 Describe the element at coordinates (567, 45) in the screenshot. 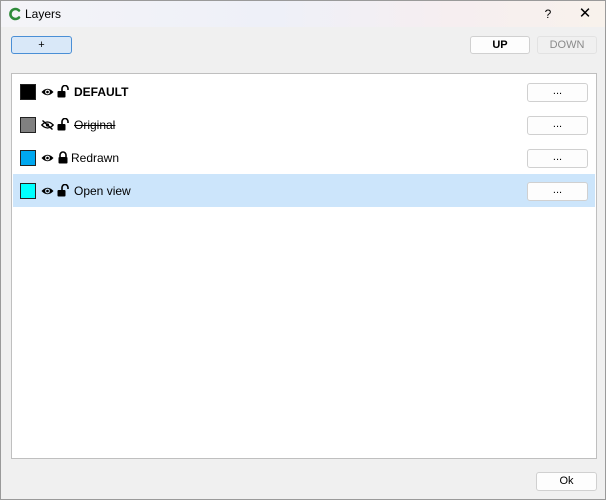

I see `move-down-button: DOWN` at that location.